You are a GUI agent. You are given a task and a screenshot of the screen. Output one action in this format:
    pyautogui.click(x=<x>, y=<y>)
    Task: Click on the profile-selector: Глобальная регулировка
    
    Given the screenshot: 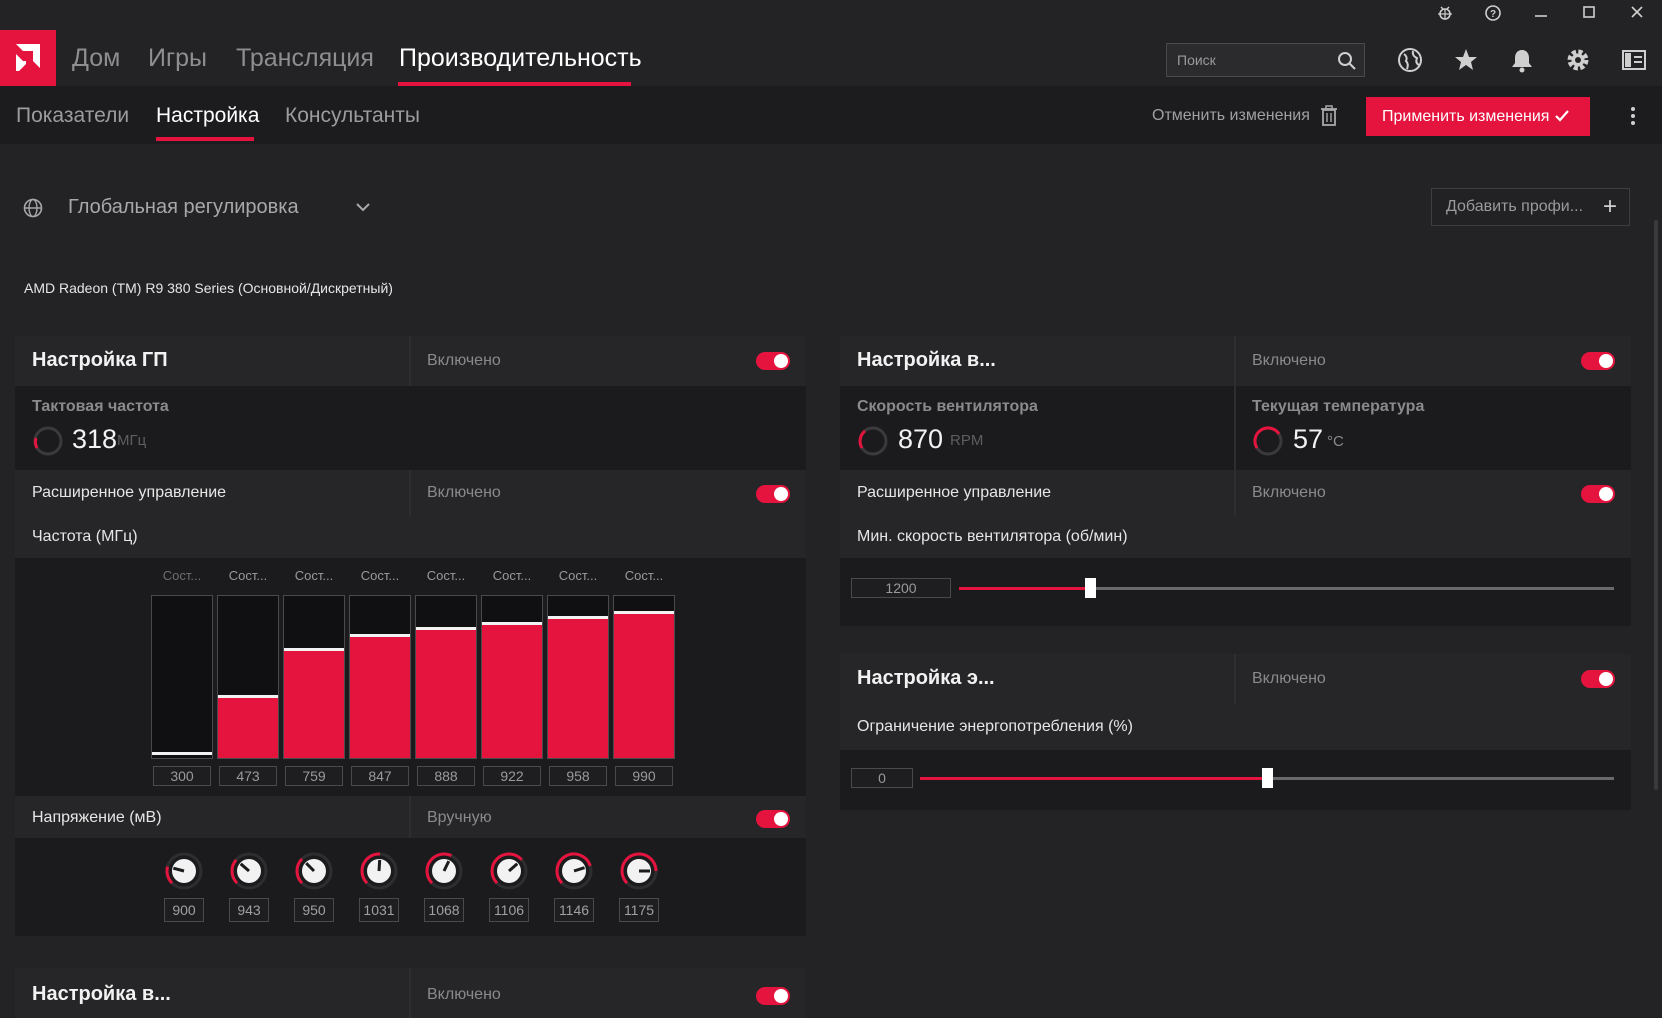 What is the action you would take?
    pyautogui.click(x=183, y=207)
    